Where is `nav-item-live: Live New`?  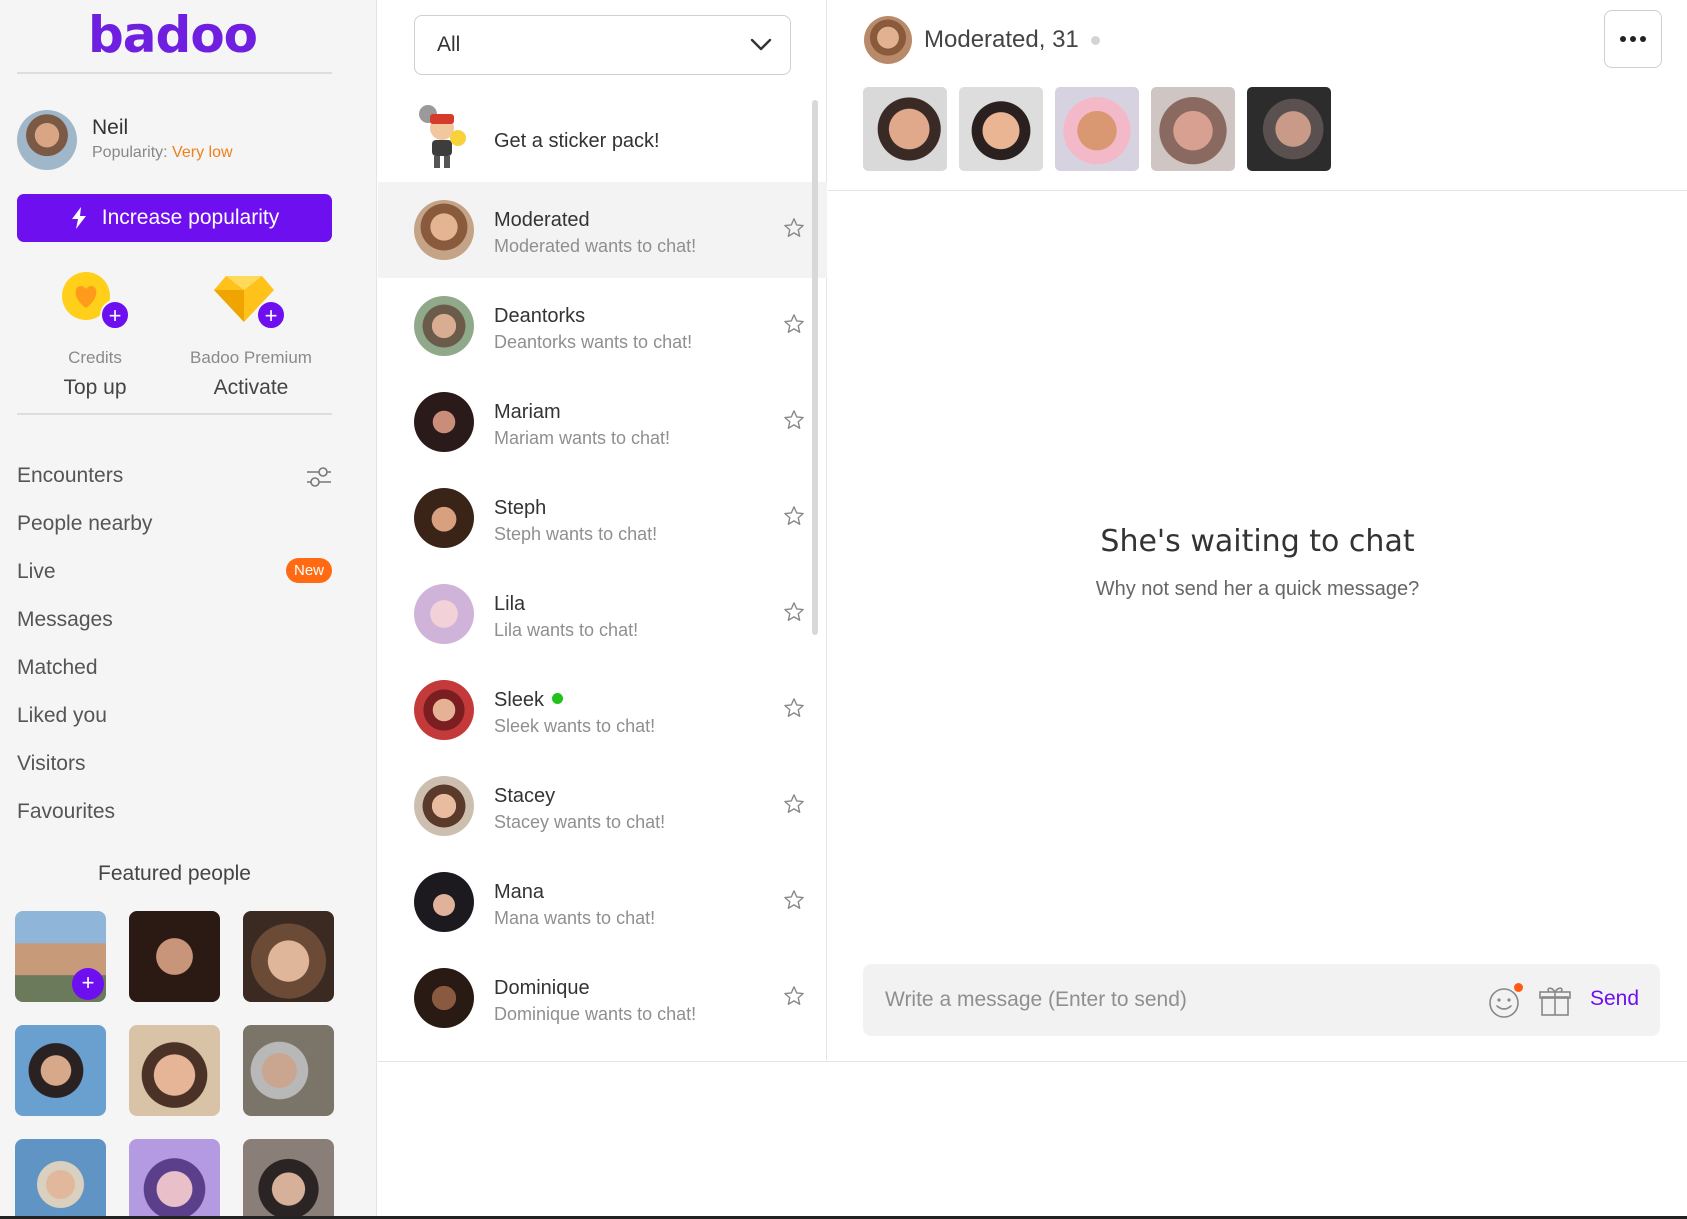 nav-item-live: Live New is located at coordinates (174, 572).